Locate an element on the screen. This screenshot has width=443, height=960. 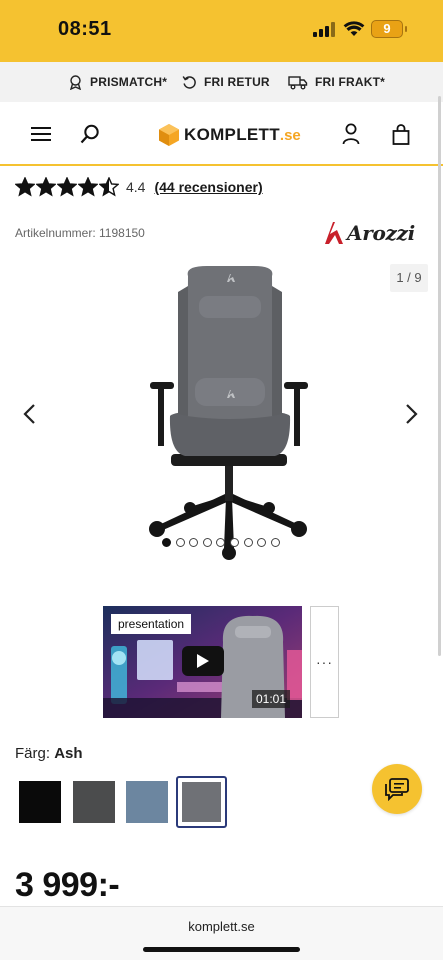
gallery-prev-button is located at coordinates (29, 414).